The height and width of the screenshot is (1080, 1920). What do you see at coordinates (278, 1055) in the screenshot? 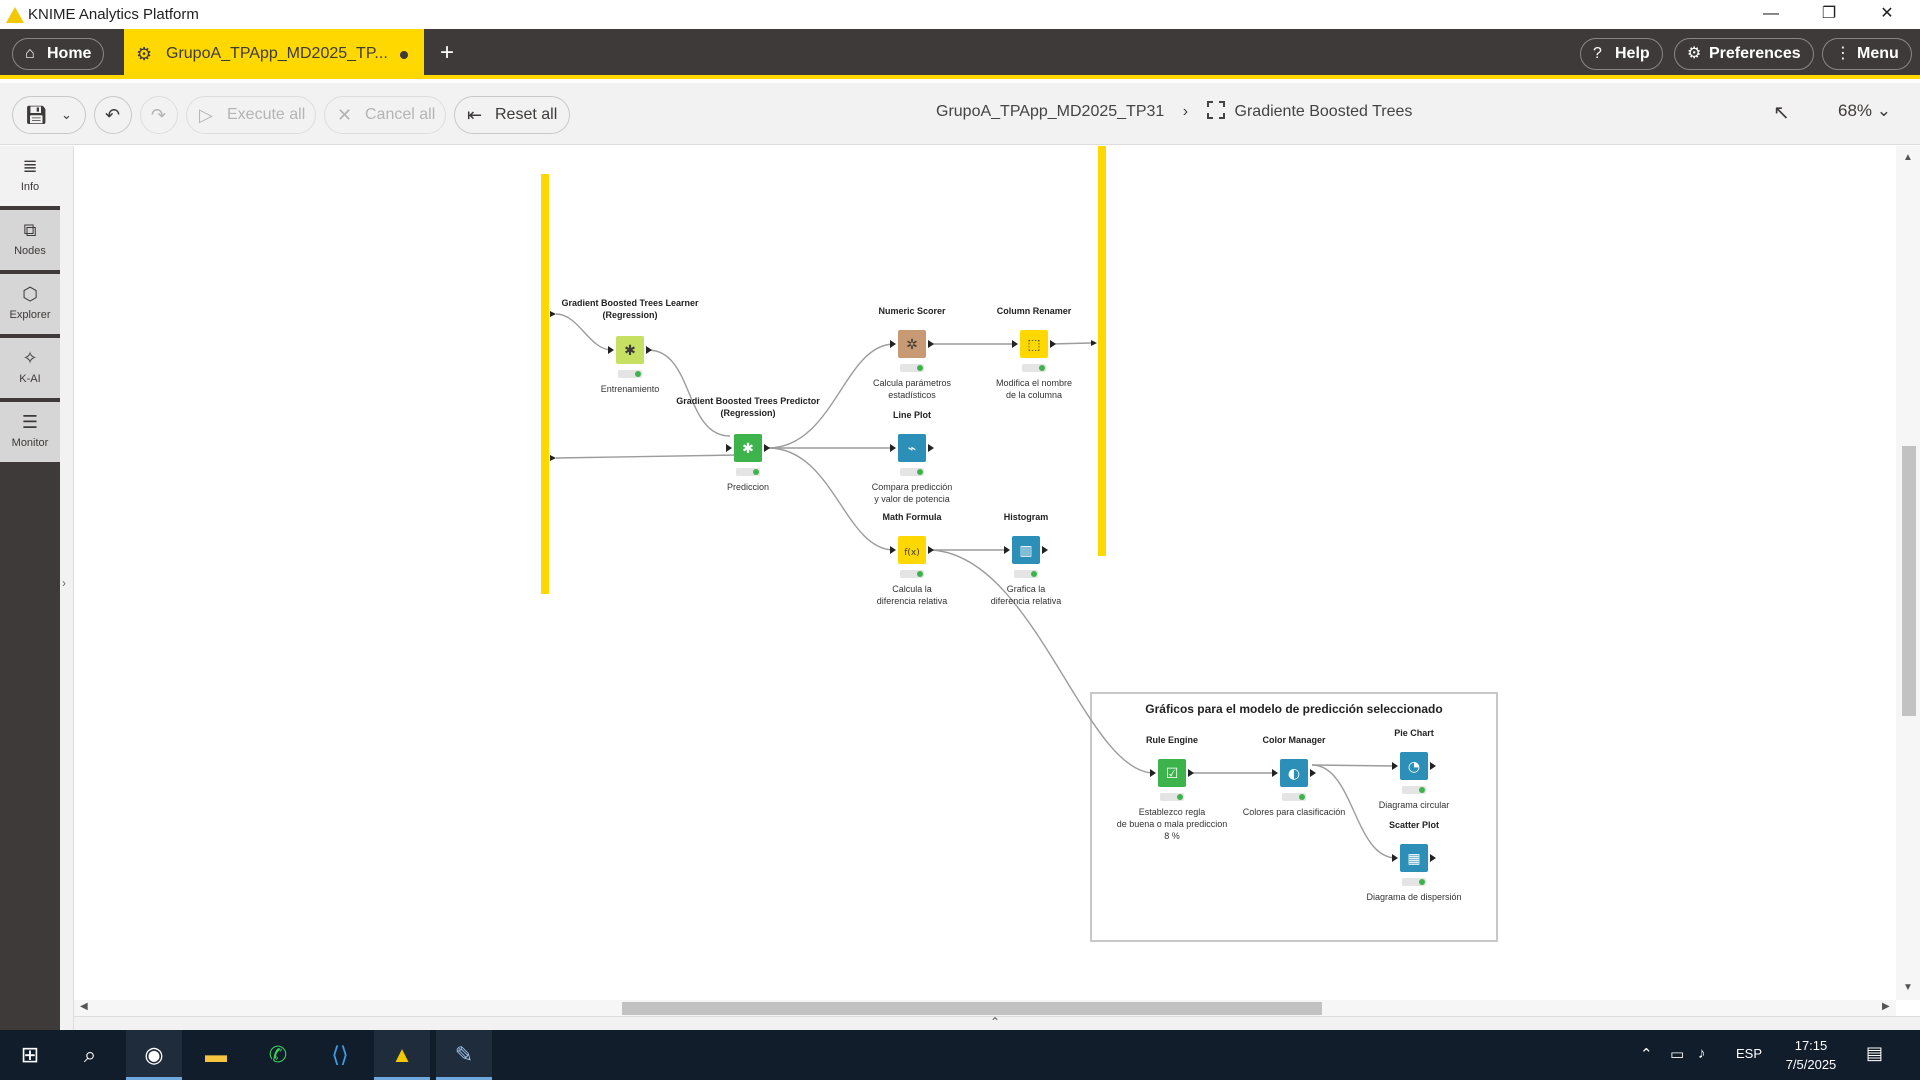
I see `whatsapp-icon: ✆` at bounding box center [278, 1055].